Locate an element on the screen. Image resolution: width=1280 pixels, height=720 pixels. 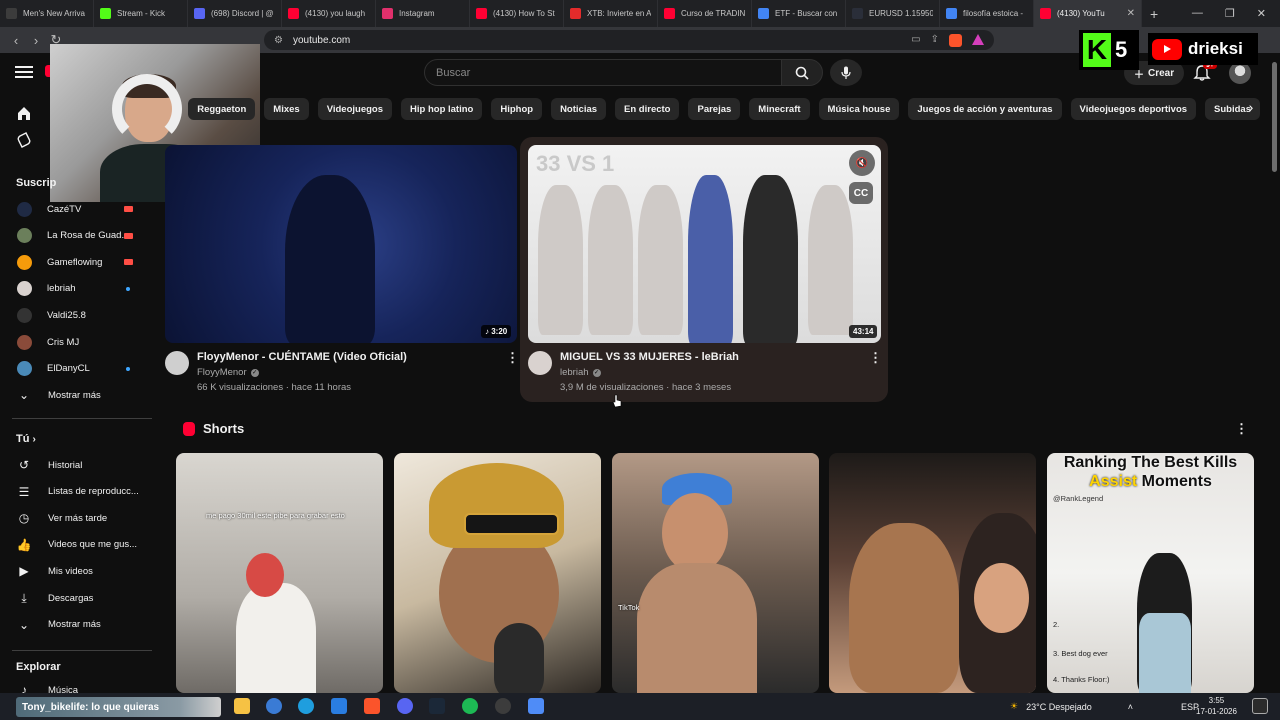
new-tab-icon: + is located at coordinates (1154, 14).